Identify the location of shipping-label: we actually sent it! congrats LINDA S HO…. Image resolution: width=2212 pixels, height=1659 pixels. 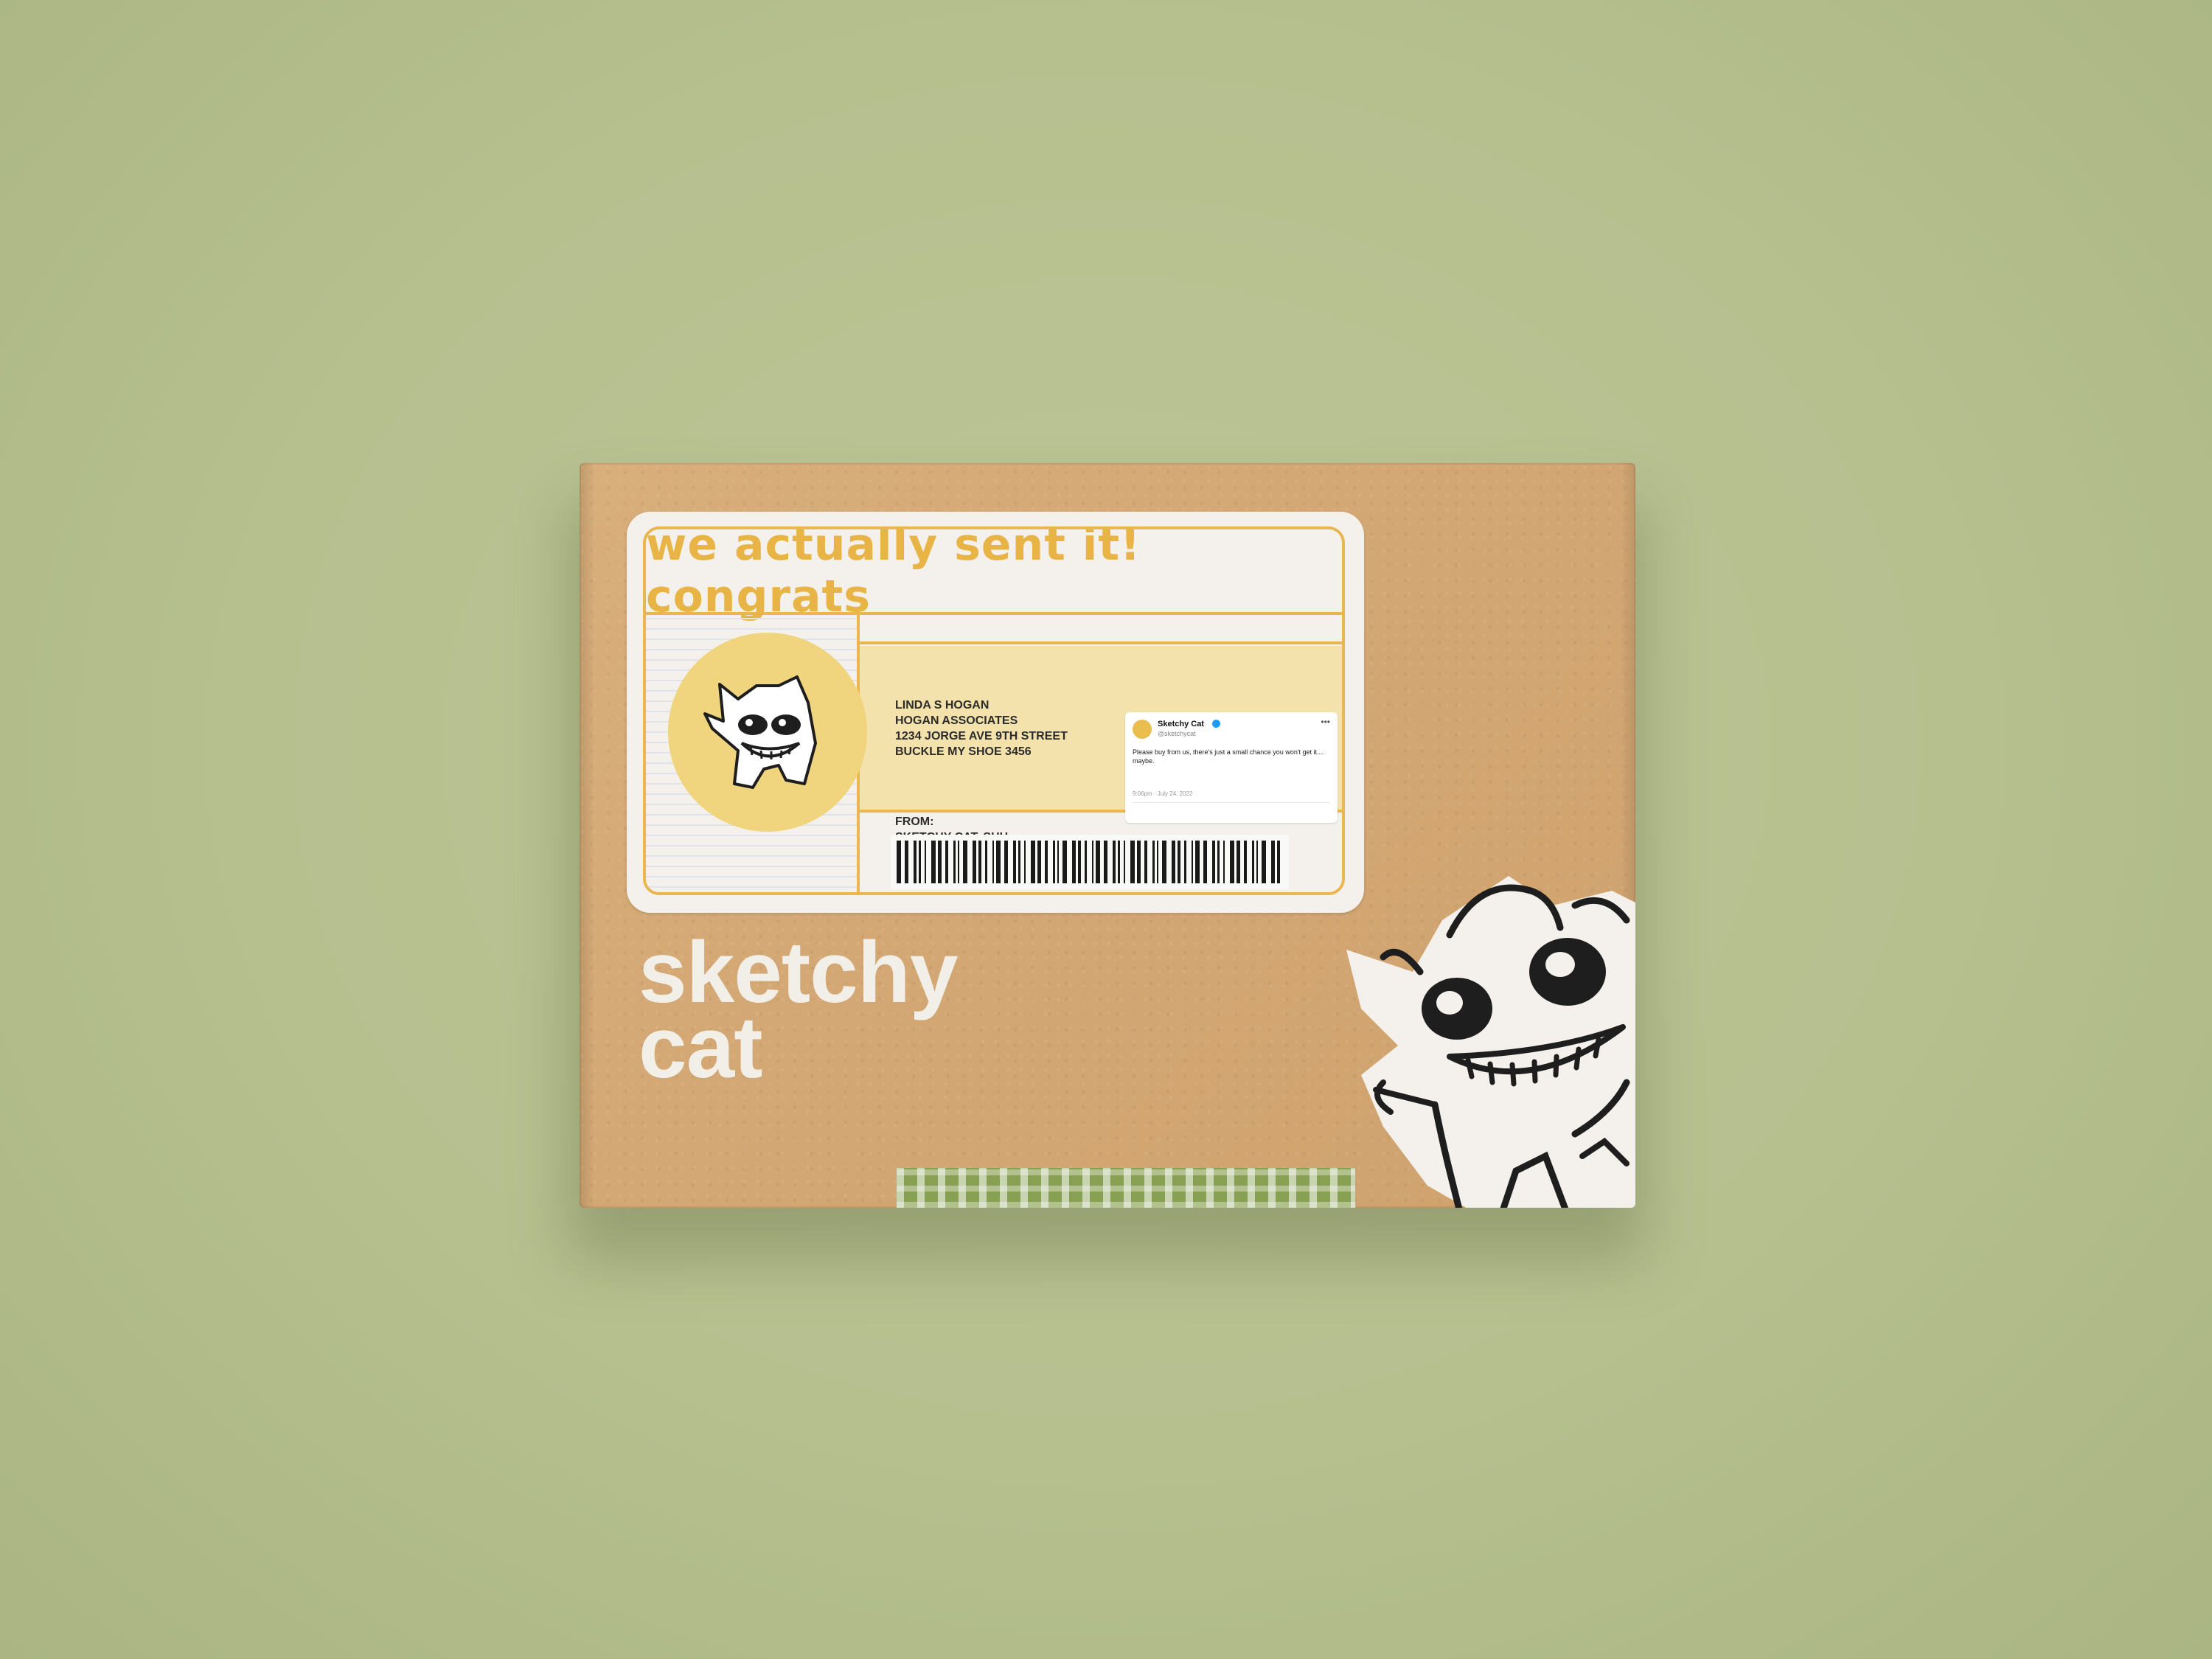
(995, 712).